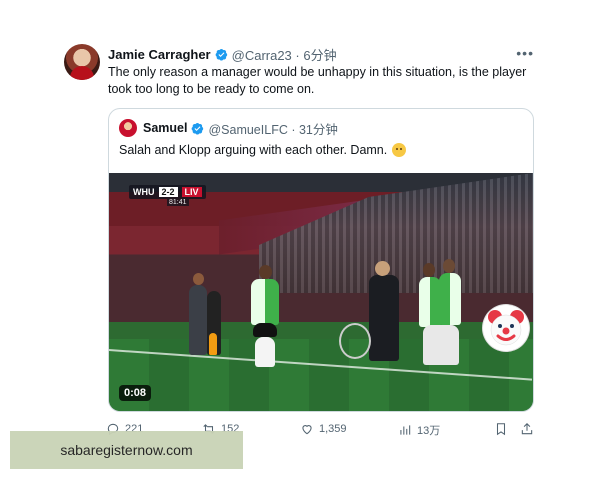 This screenshot has width=600, height=480. I want to click on more-icon: •••, so click(525, 53).